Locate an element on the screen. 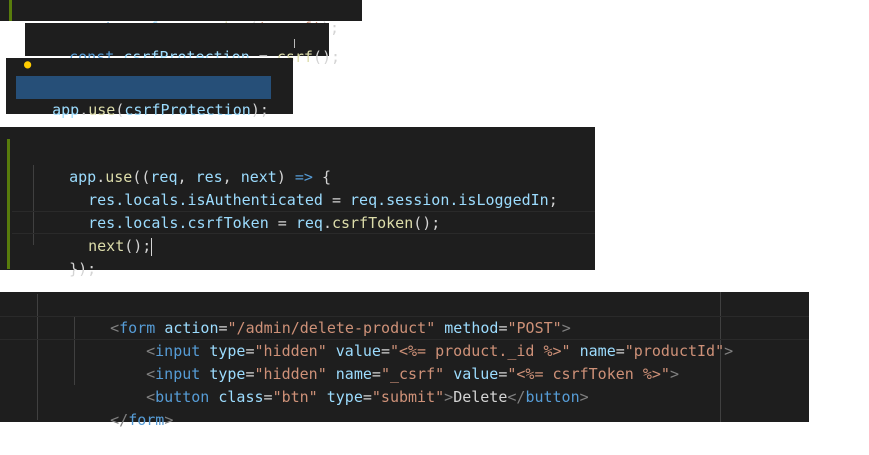 Image resolution: width=869 pixels, height=455 pixels. code-line: ) is located at coordinates (38, 74).